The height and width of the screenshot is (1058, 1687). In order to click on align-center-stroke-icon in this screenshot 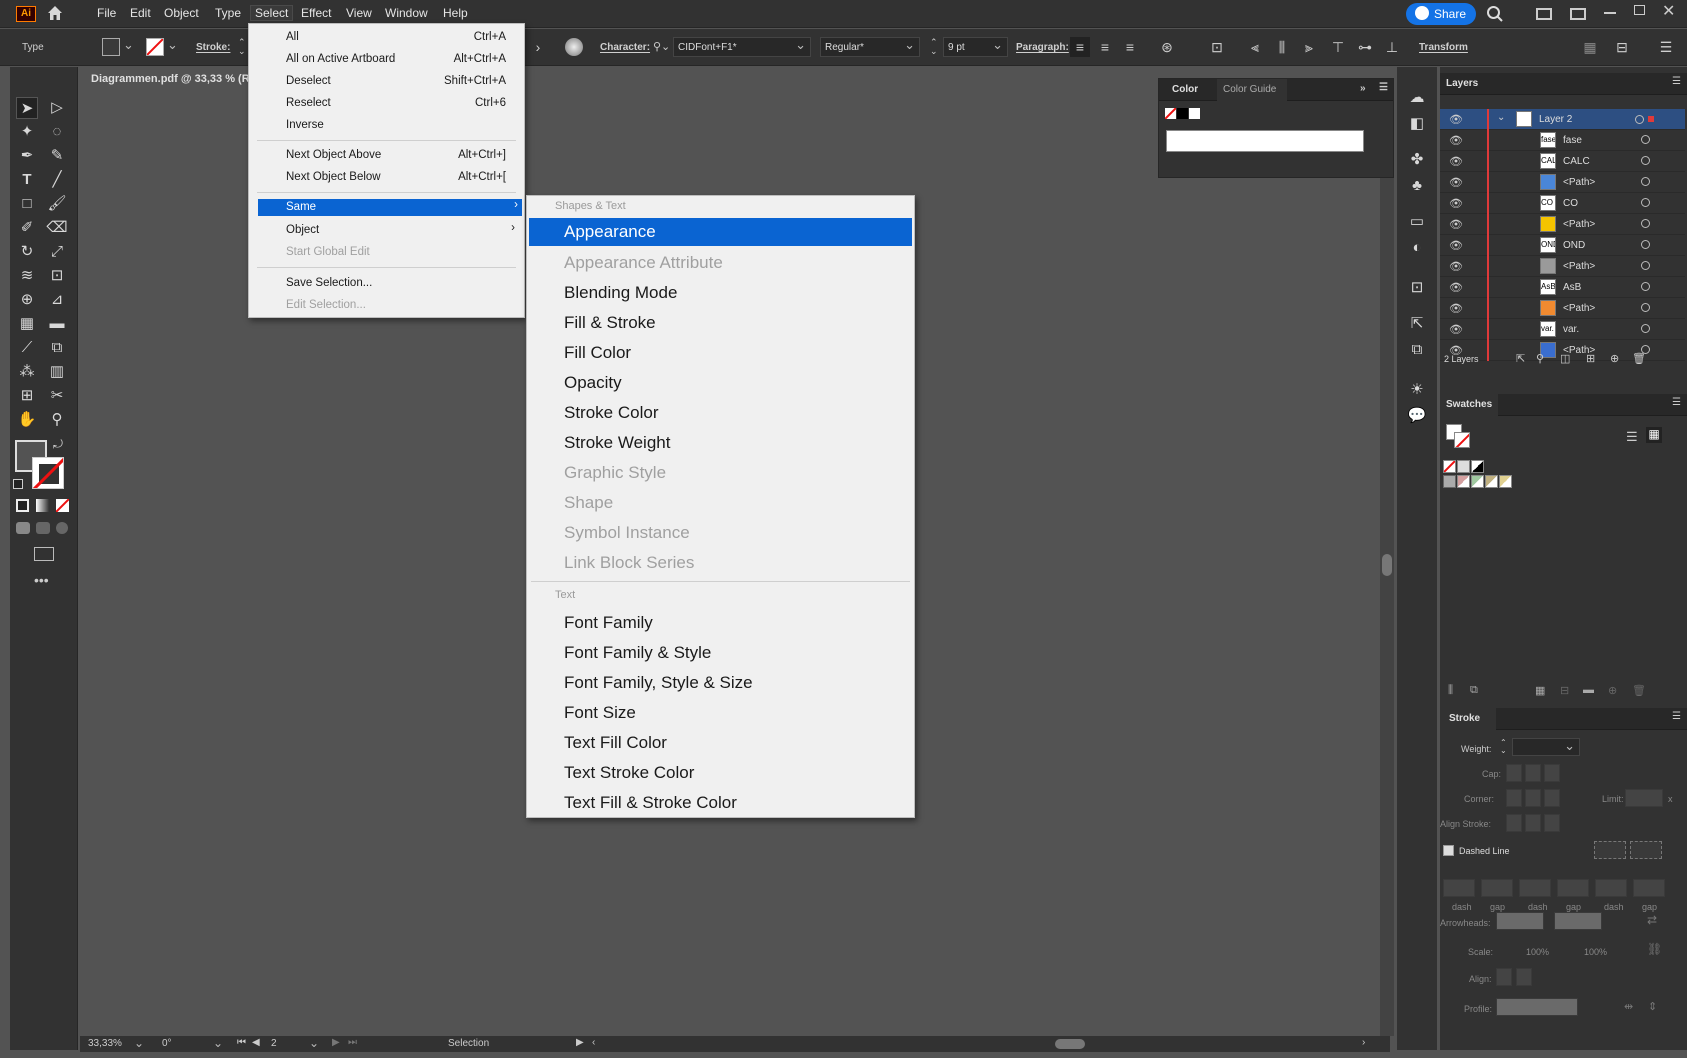, I will do `click(1514, 823)`.